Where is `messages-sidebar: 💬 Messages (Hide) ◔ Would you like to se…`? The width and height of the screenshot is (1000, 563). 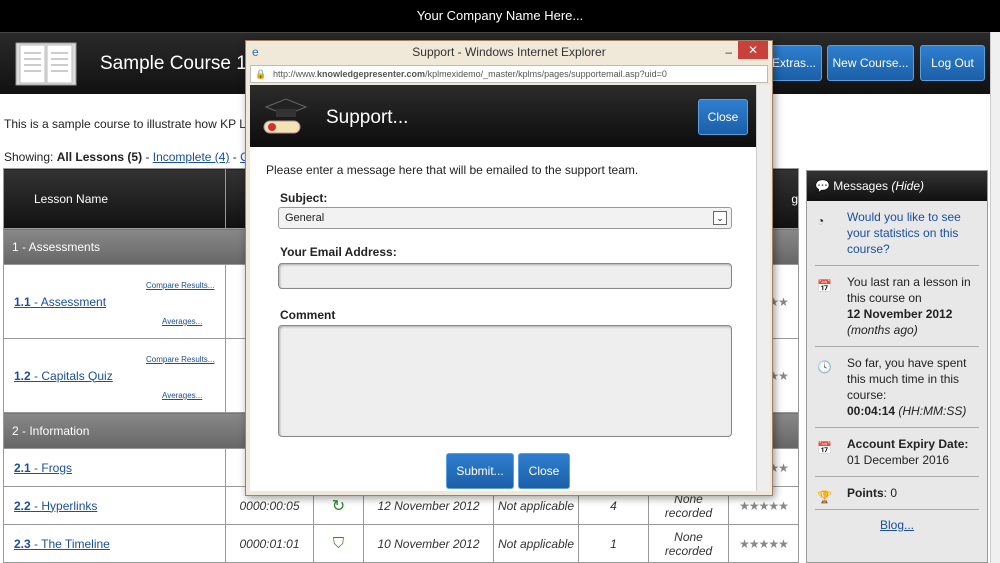 messages-sidebar: 💬 Messages (Hide) ◔ Would you like to se… is located at coordinates (897, 366).